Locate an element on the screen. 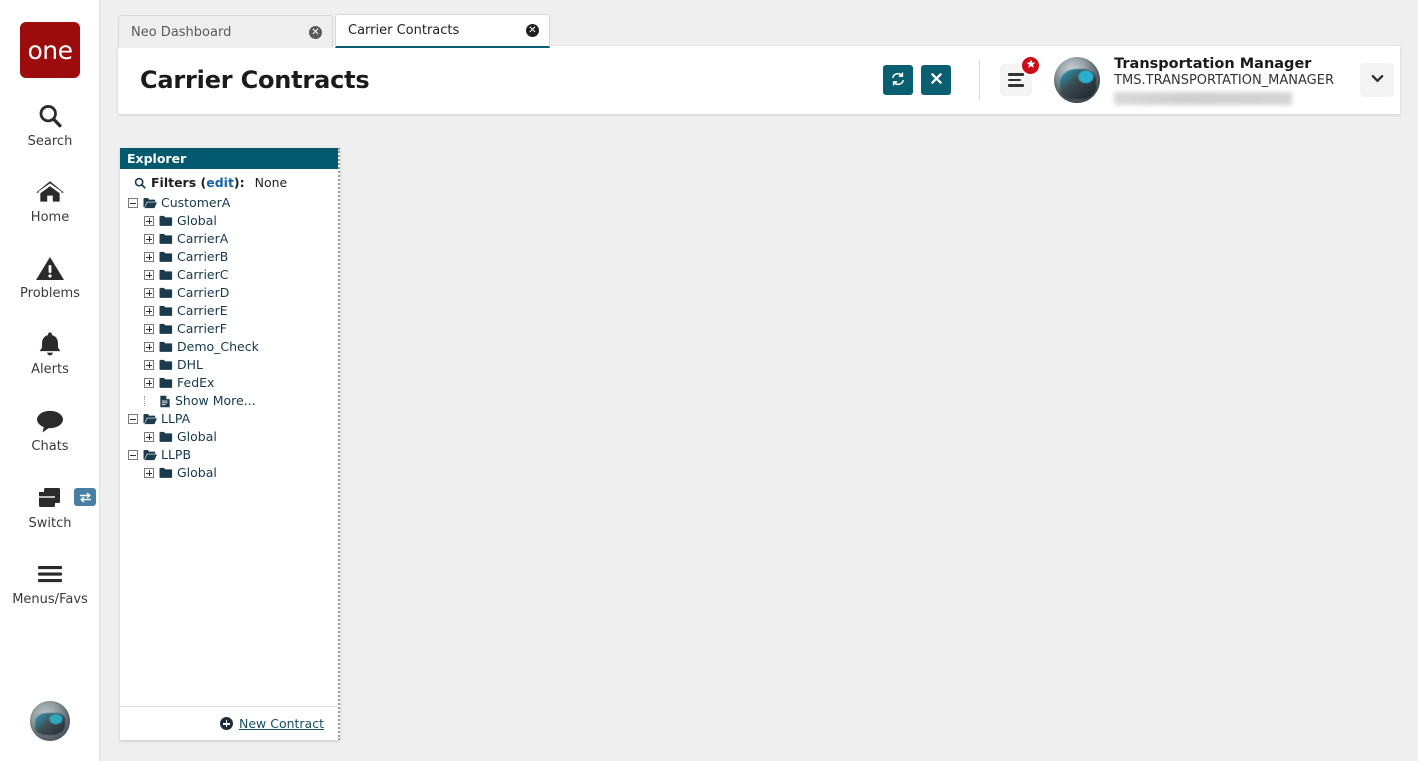 This screenshot has height=761, width=1418. switch-swap-badge is located at coordinates (85, 497).